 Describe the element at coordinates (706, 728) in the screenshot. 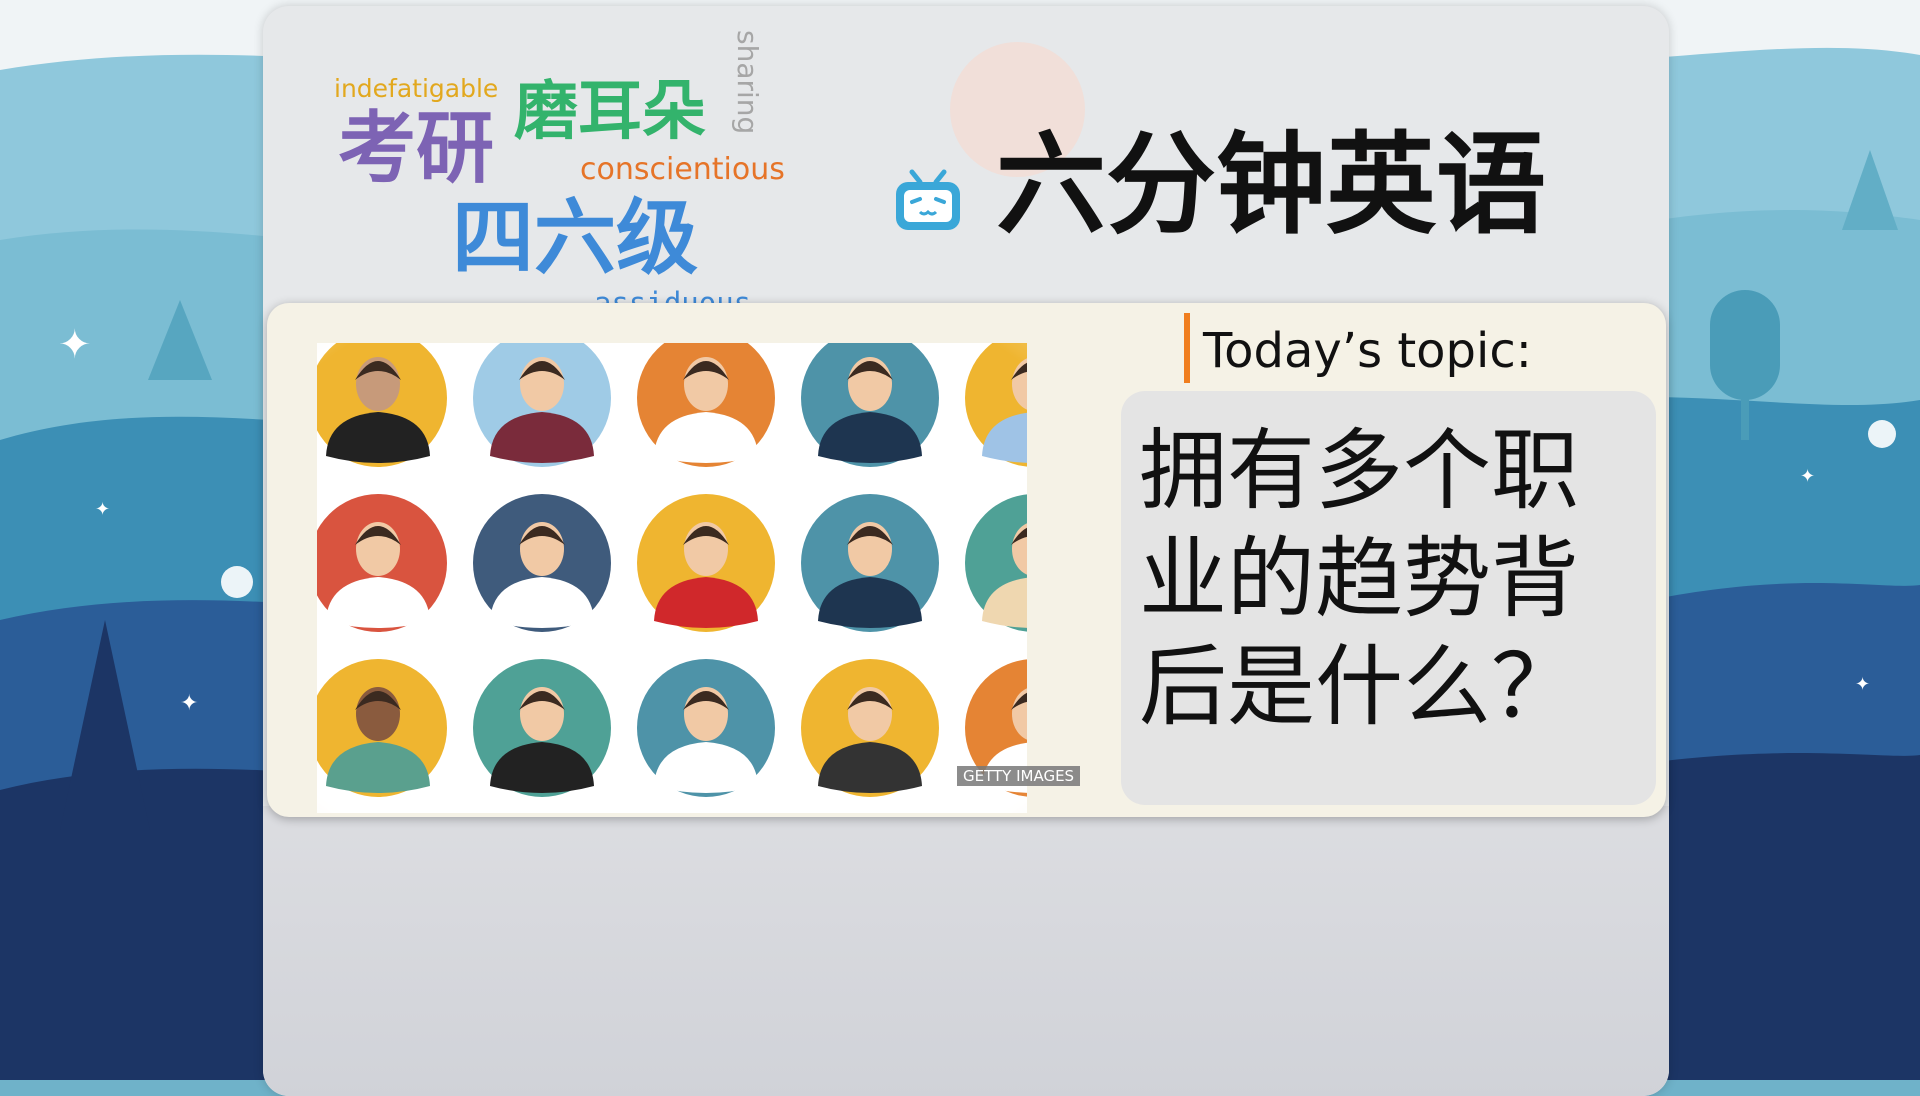

I see `avatar-captain` at that location.